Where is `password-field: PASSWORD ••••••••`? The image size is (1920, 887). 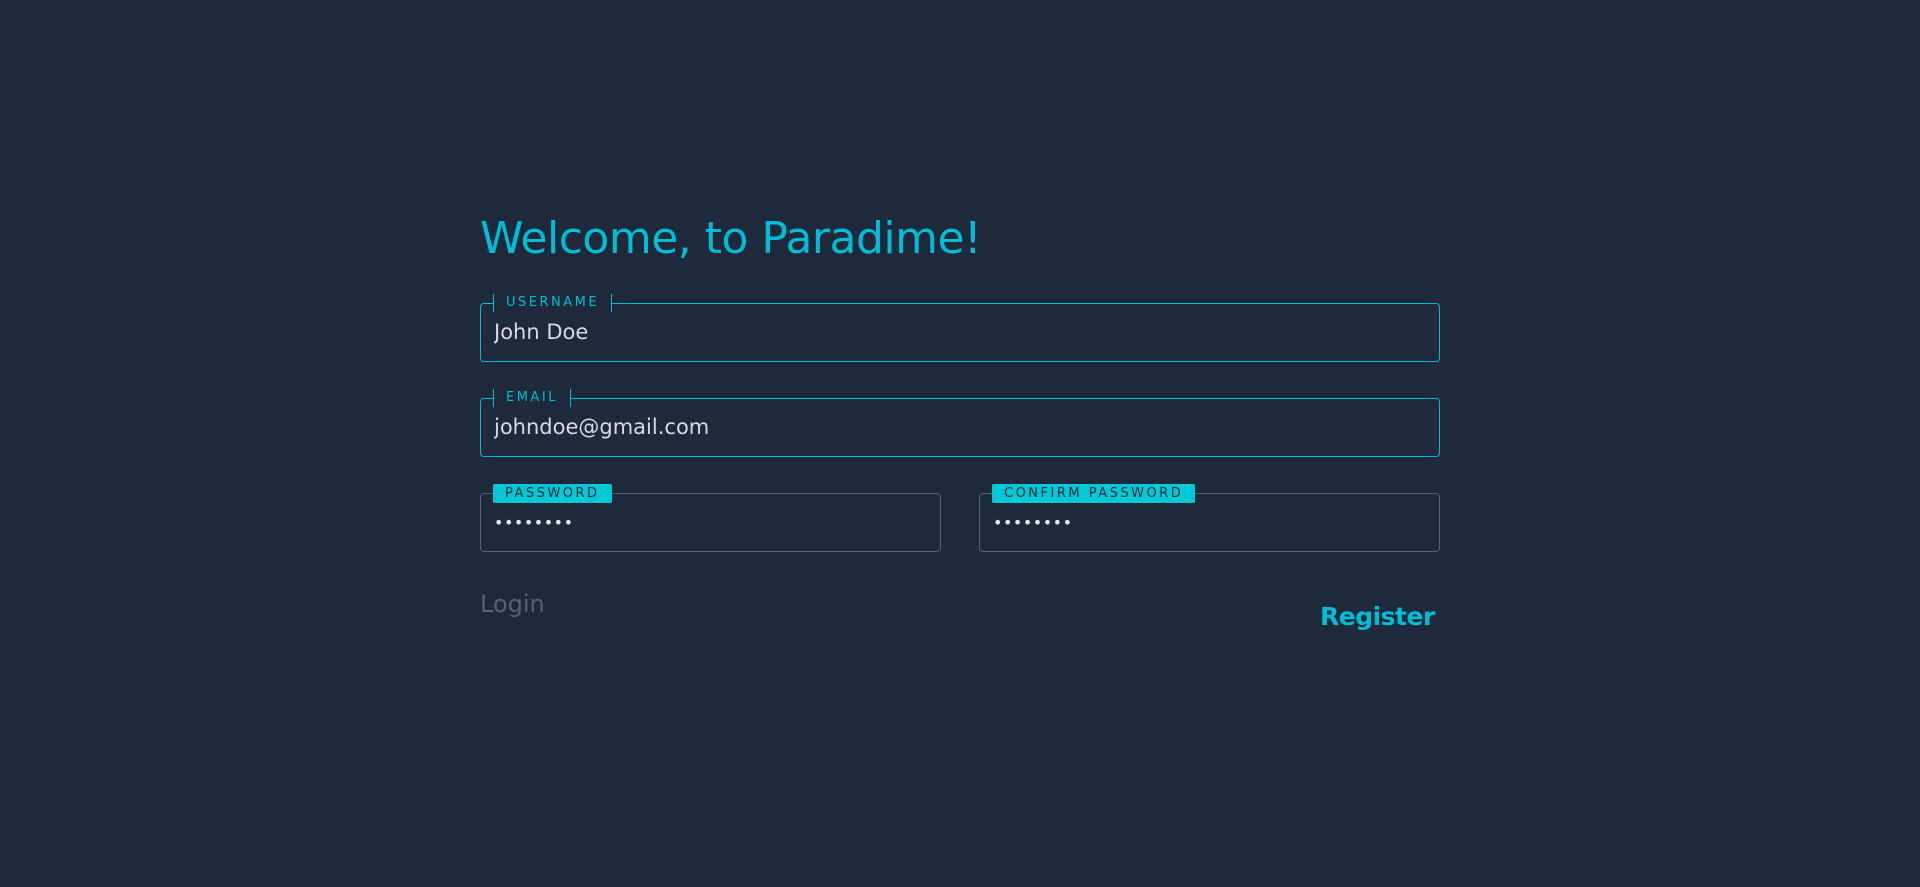 password-field: PASSWORD •••••••• is located at coordinates (710, 518).